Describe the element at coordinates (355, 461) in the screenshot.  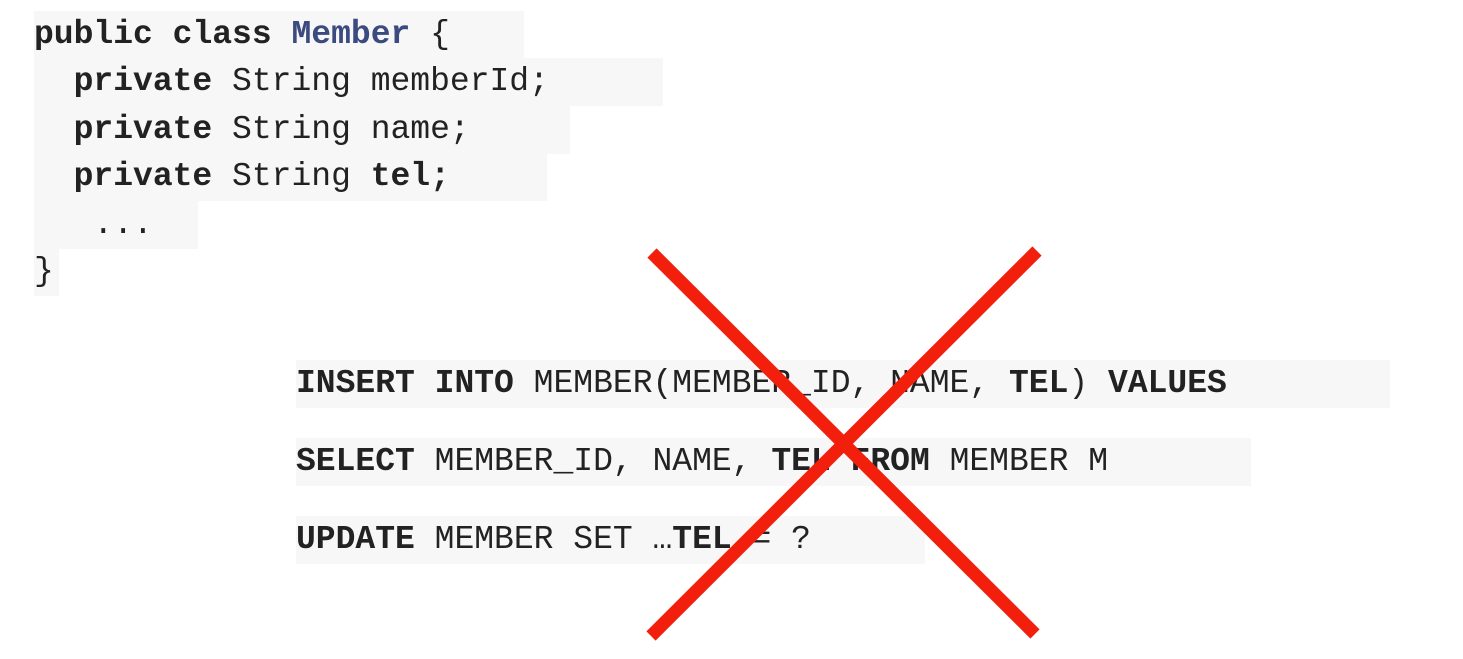
I see `sql-keyword-select: SELECT` at that location.